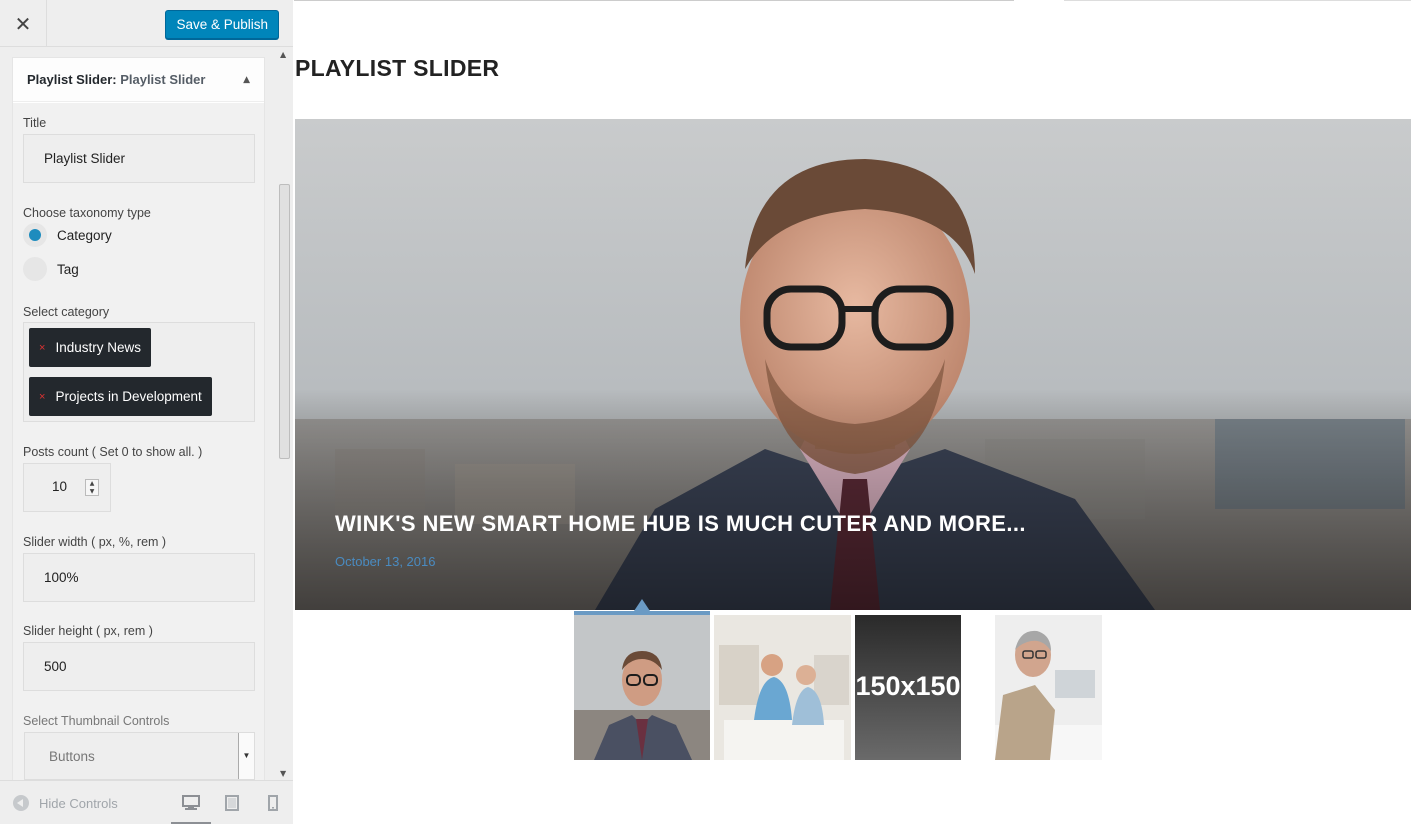 The height and width of the screenshot is (824, 1411). I want to click on category-radio, so click(35, 235).